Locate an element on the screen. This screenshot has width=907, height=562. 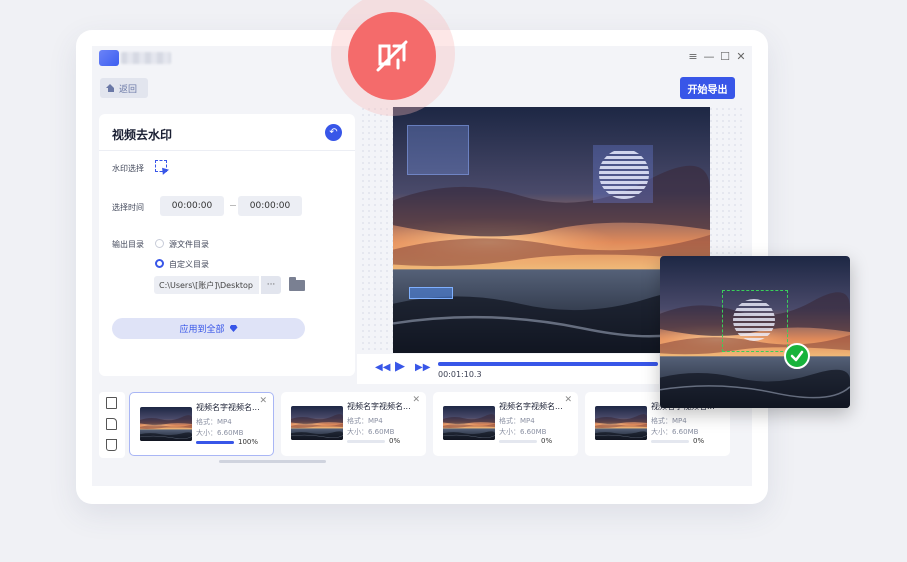
clip-scrollbar is located at coordinates (272, 461).